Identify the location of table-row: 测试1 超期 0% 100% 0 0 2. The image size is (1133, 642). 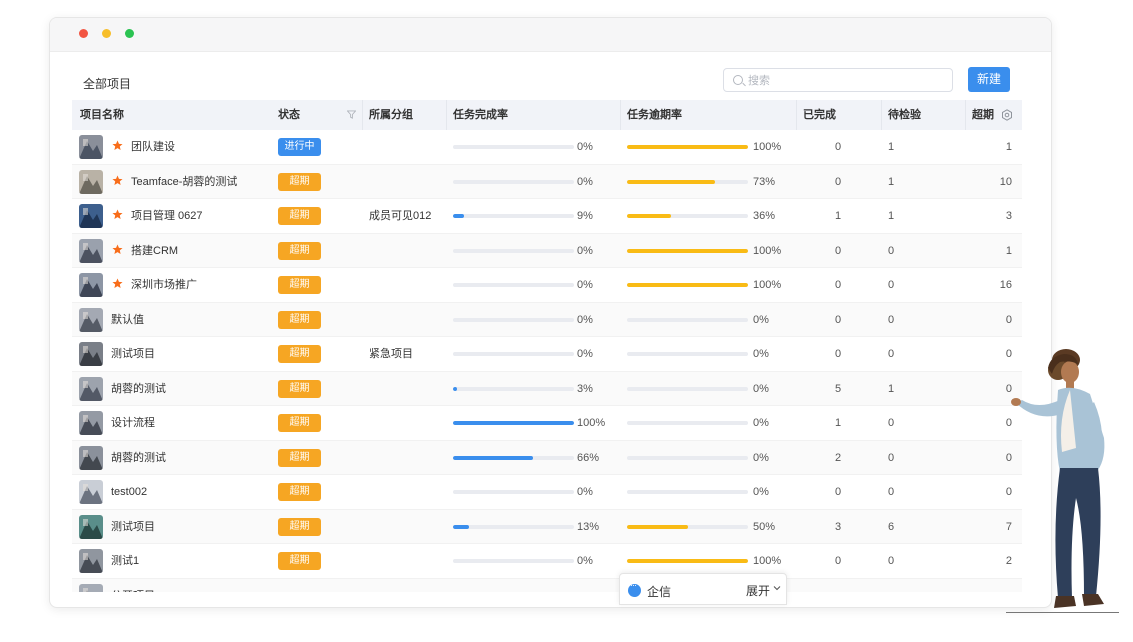
(547, 561).